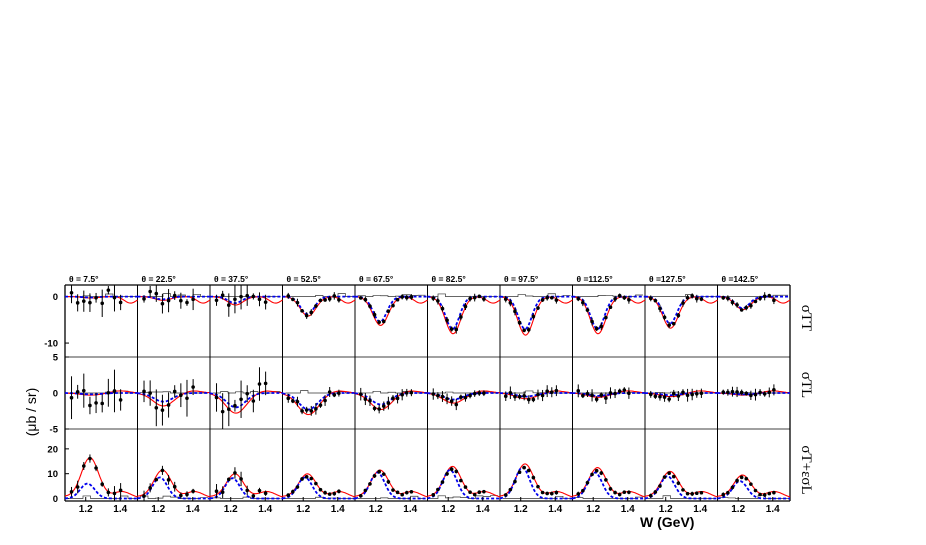  I want to click on angle-label: θ =112.5°, so click(595, 279).